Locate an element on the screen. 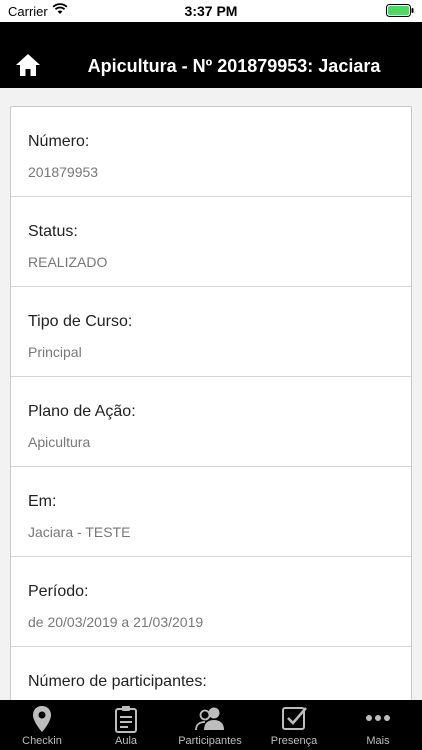 The image size is (422, 750). field-value: de 20/03/2019 a 21/03/2019 is located at coordinates (116, 622).